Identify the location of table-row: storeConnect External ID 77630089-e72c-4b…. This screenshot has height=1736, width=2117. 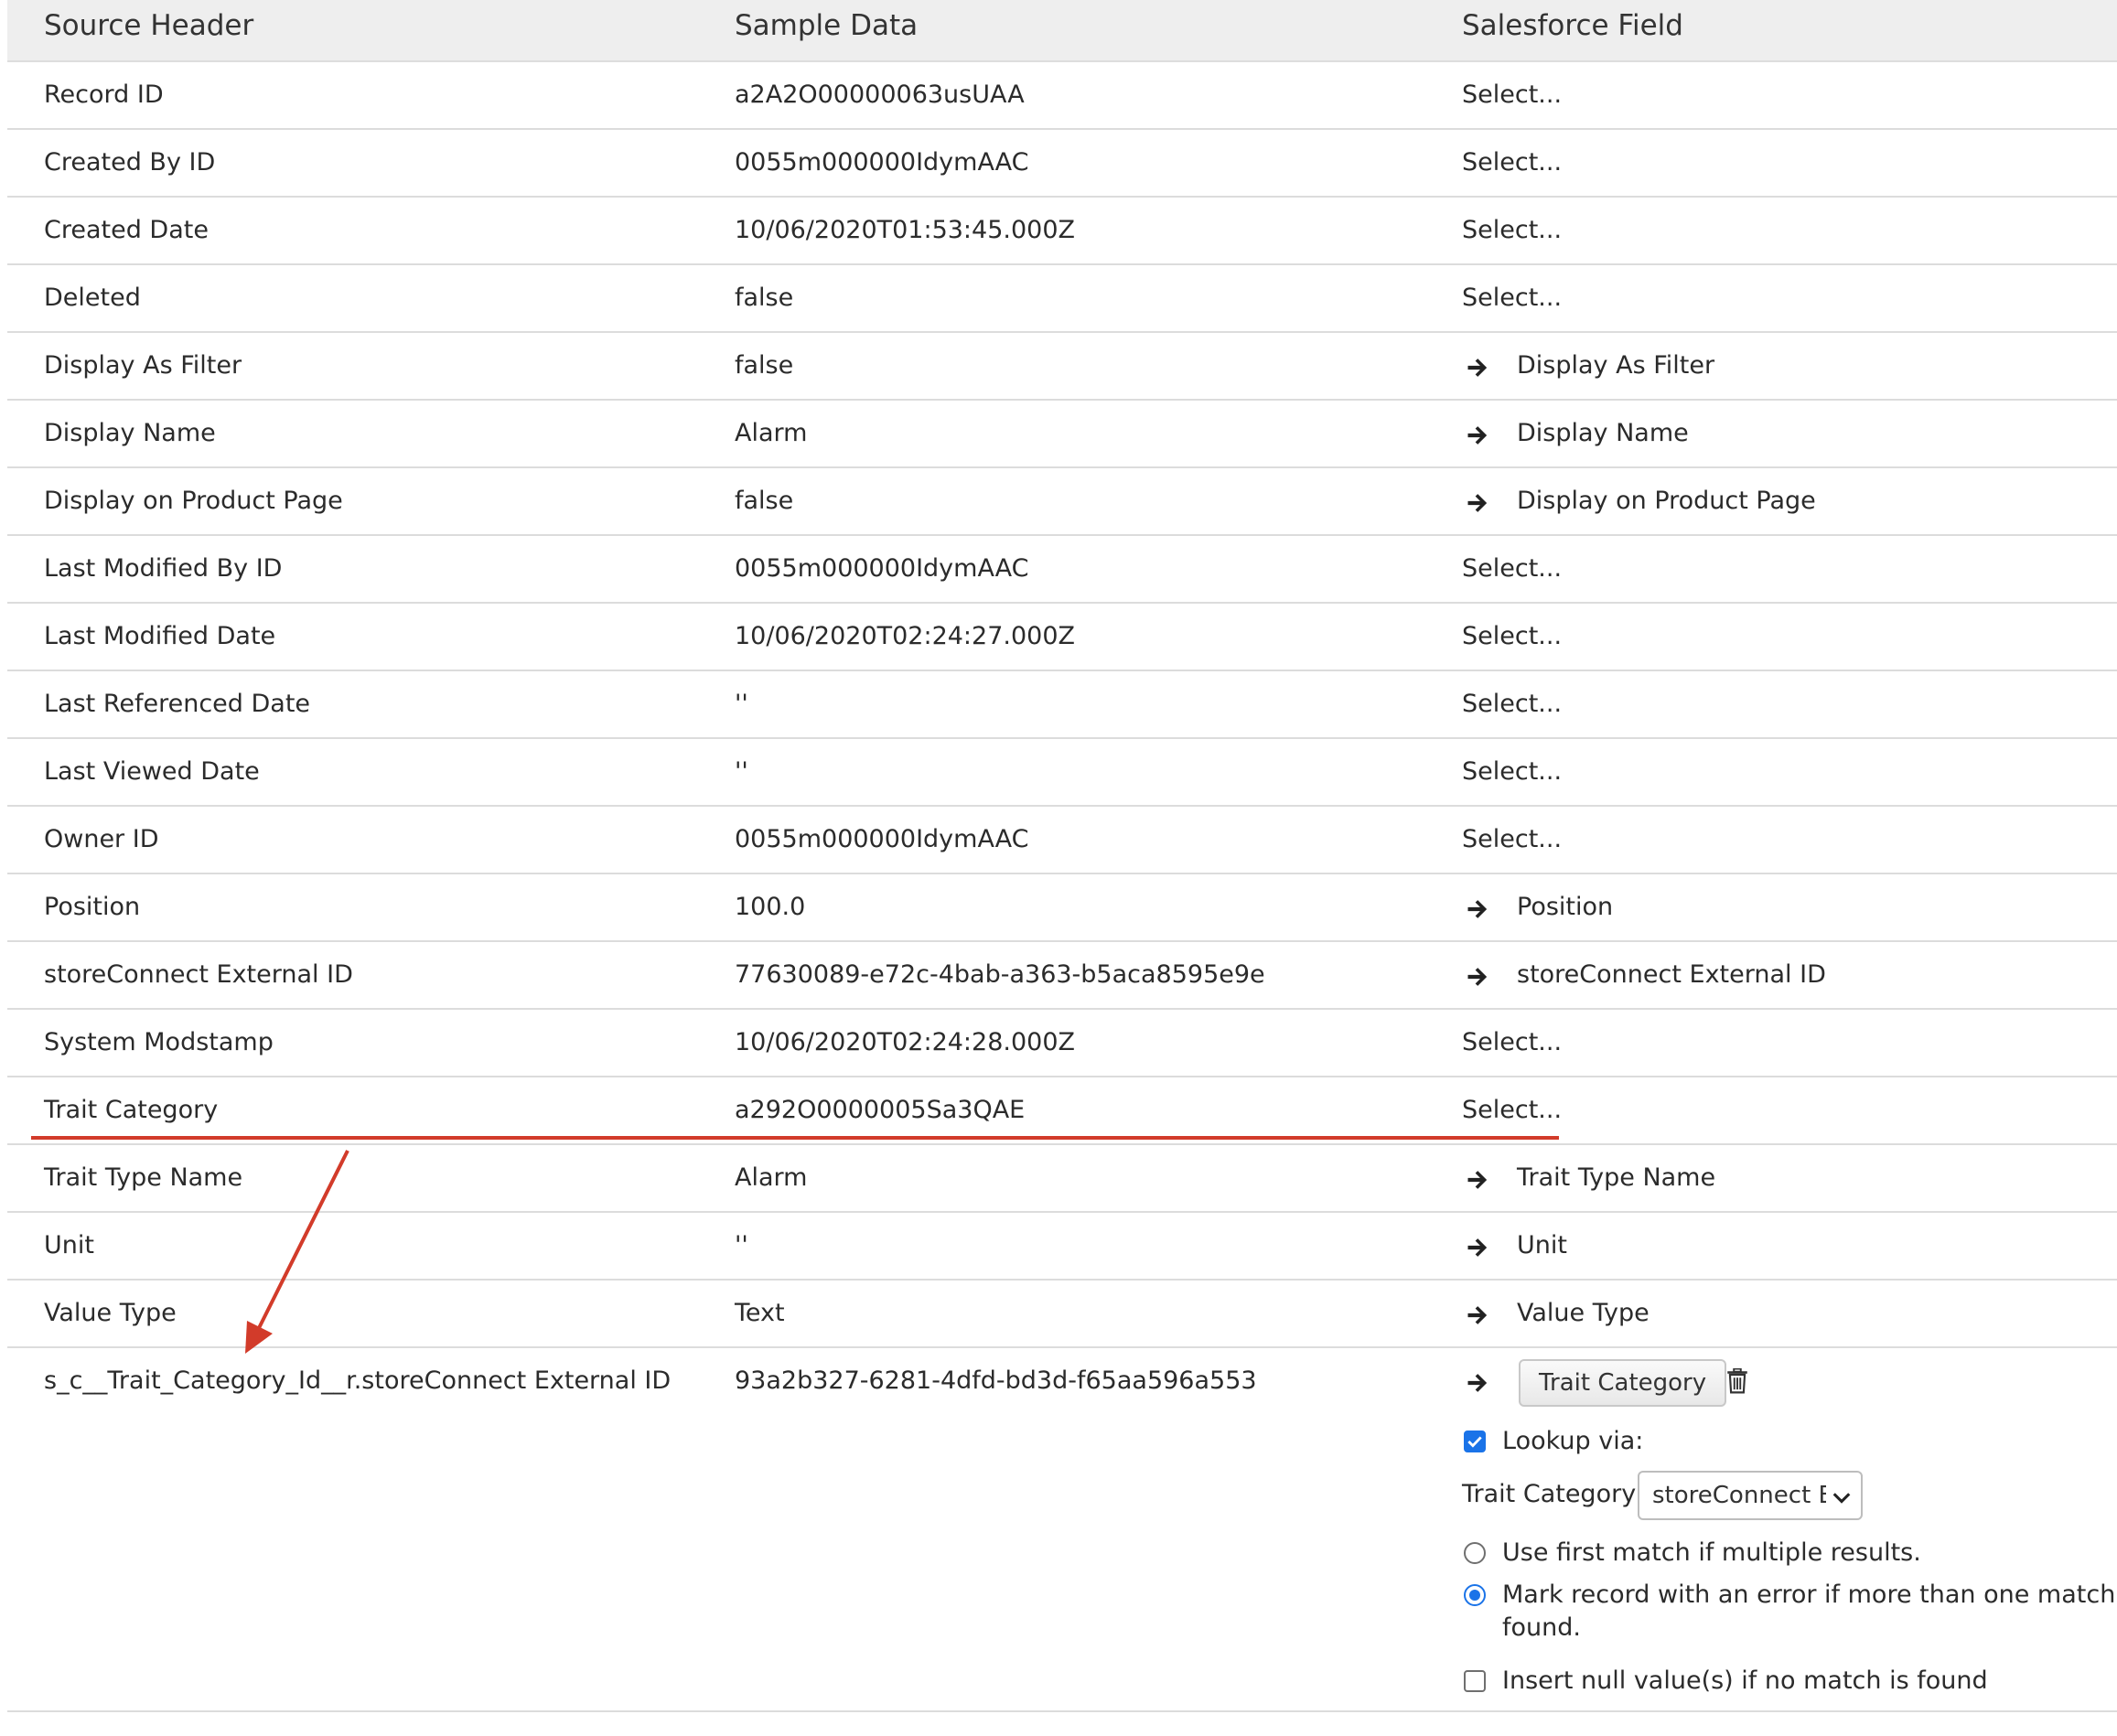
(1062, 976).